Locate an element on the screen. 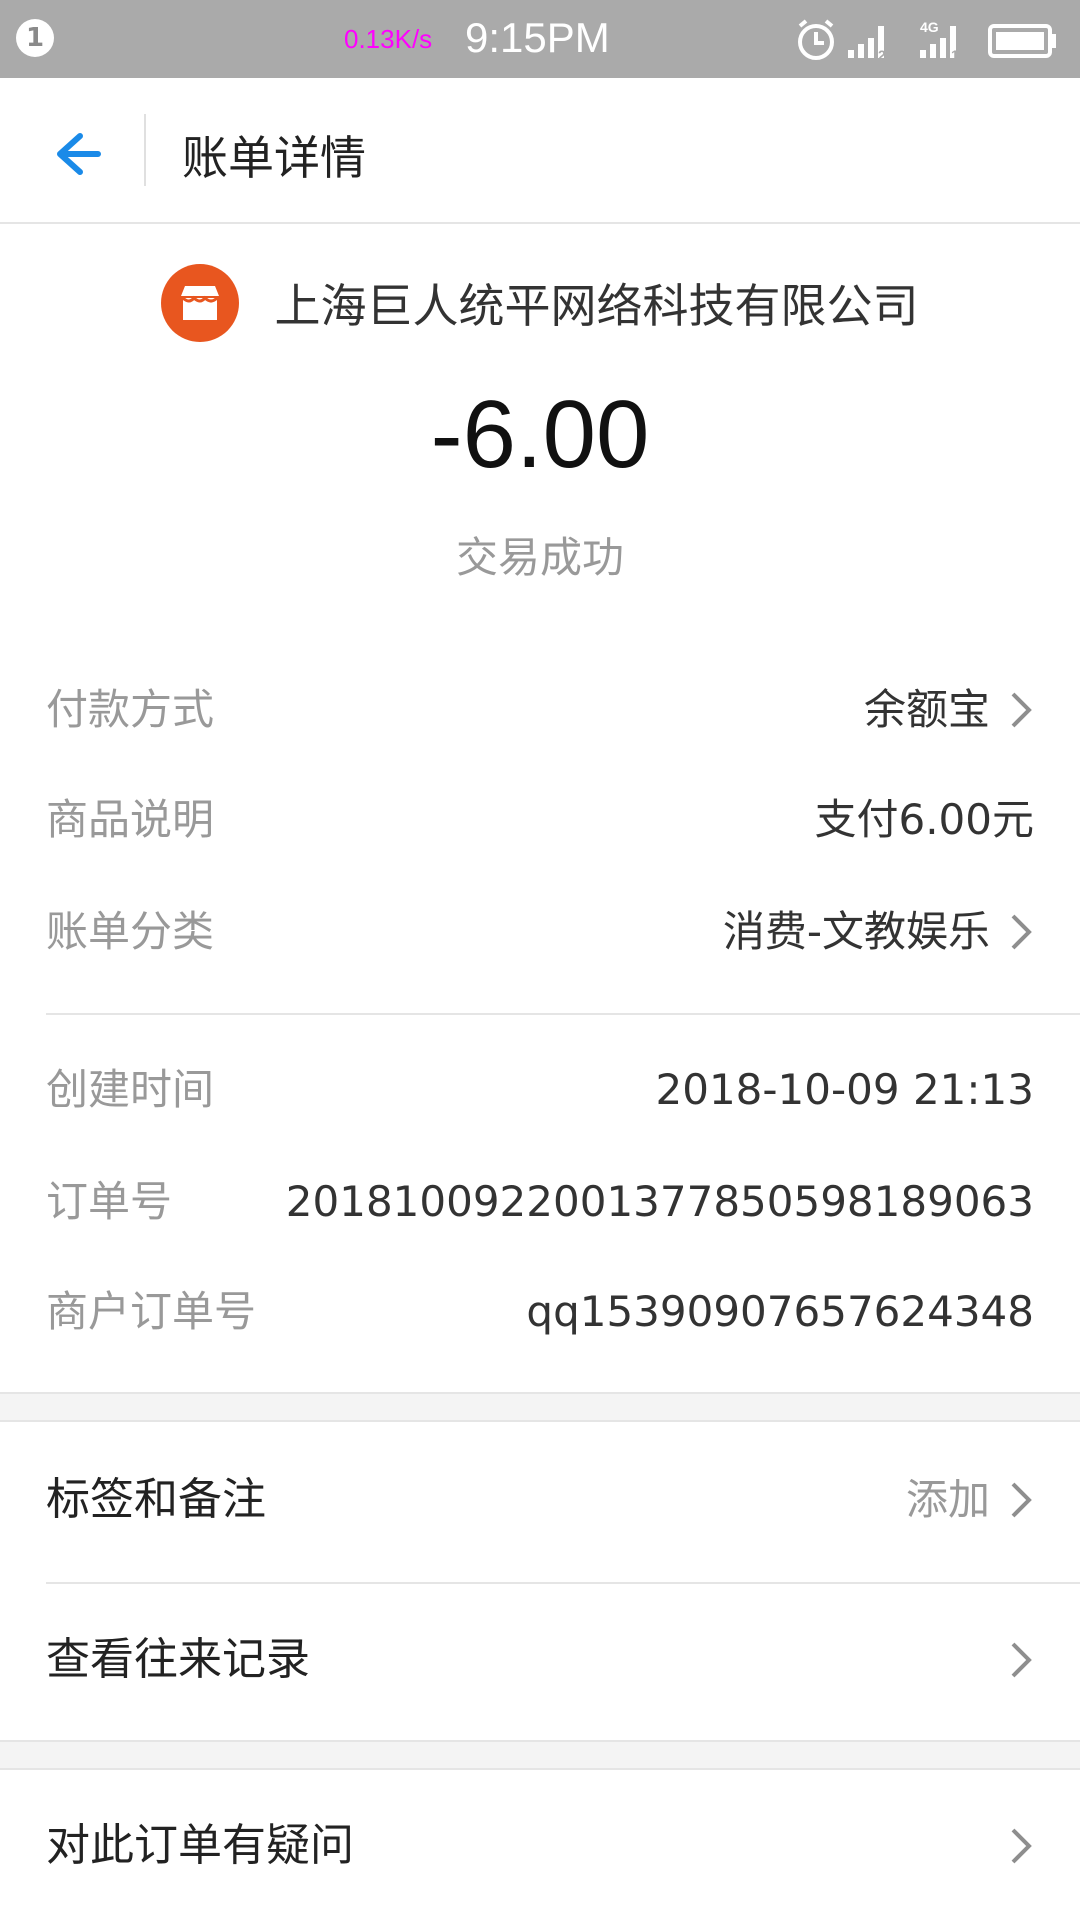 The width and height of the screenshot is (1080, 1920). tags-notes-add: 添加 is located at coordinates (947, 1499).